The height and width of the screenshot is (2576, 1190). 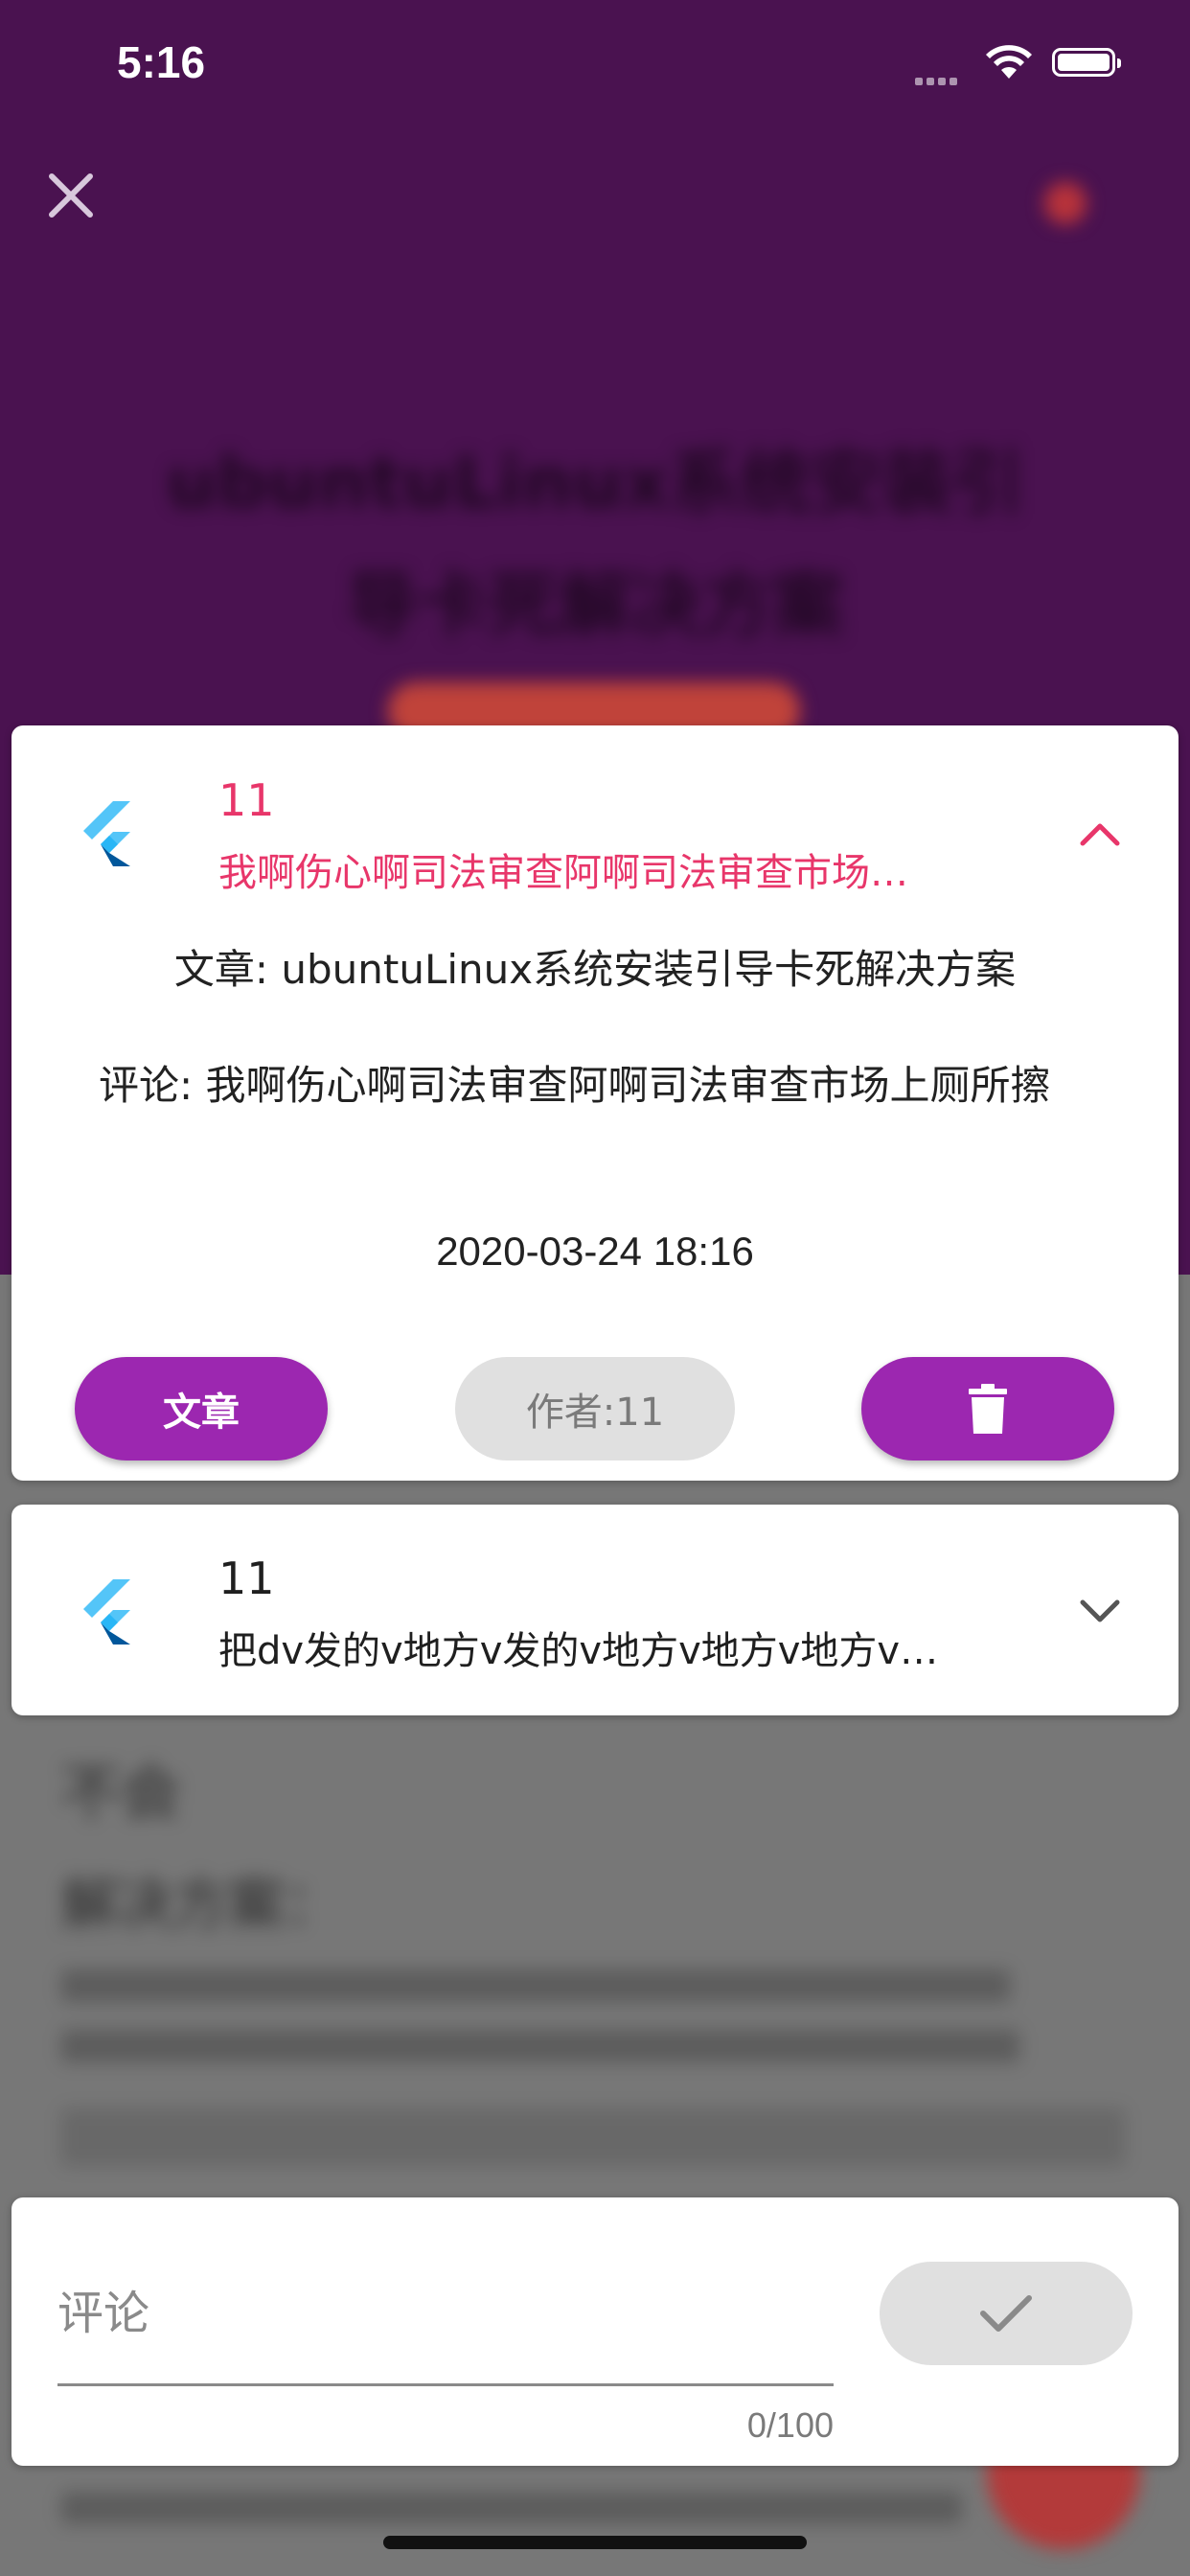 I want to click on comment-text: 评论: 我啊伤心啊司法审查阿啊司法审查市场上厕所擦, so click(x=575, y=1085).